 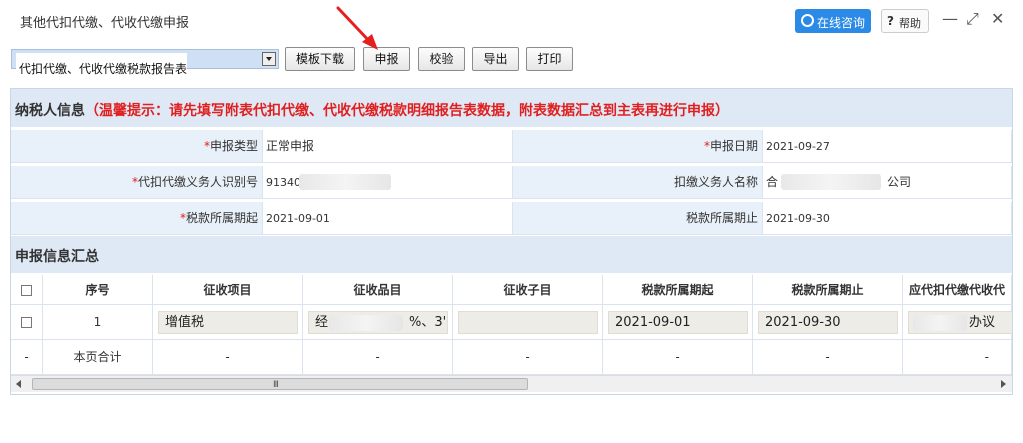 What do you see at coordinates (269, 59) in the screenshot?
I see `chevron-down-icon` at bounding box center [269, 59].